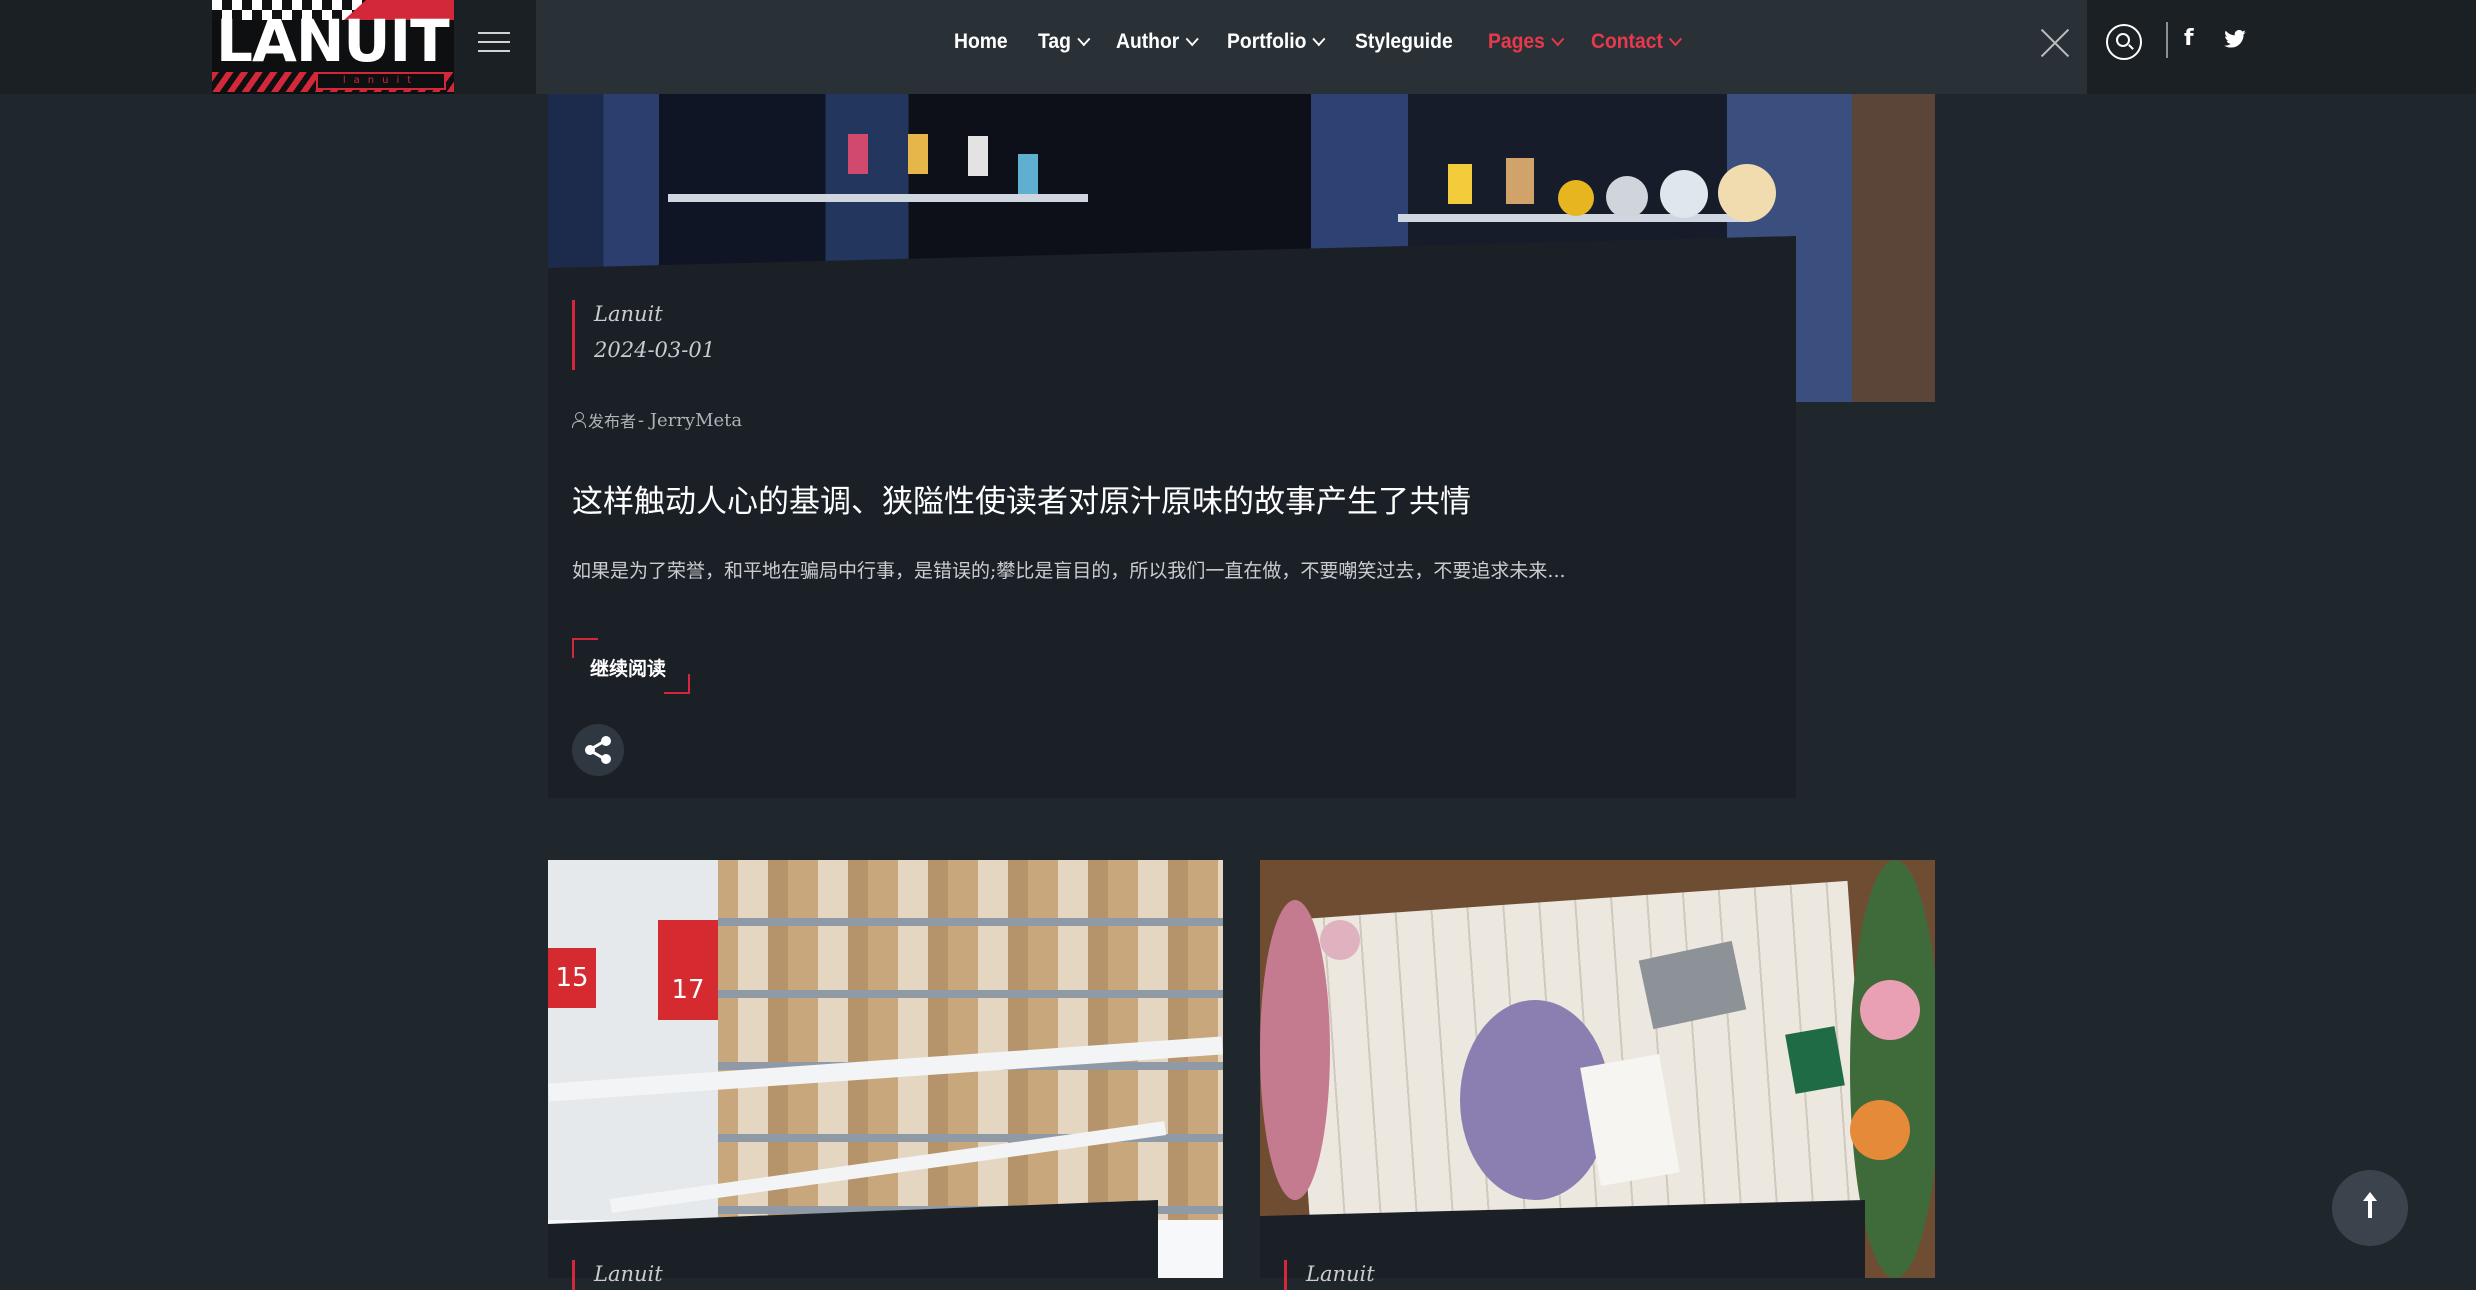 This screenshot has width=2476, height=1290. I want to click on nav-item-portfolio: Portfolio, so click(1276, 42).